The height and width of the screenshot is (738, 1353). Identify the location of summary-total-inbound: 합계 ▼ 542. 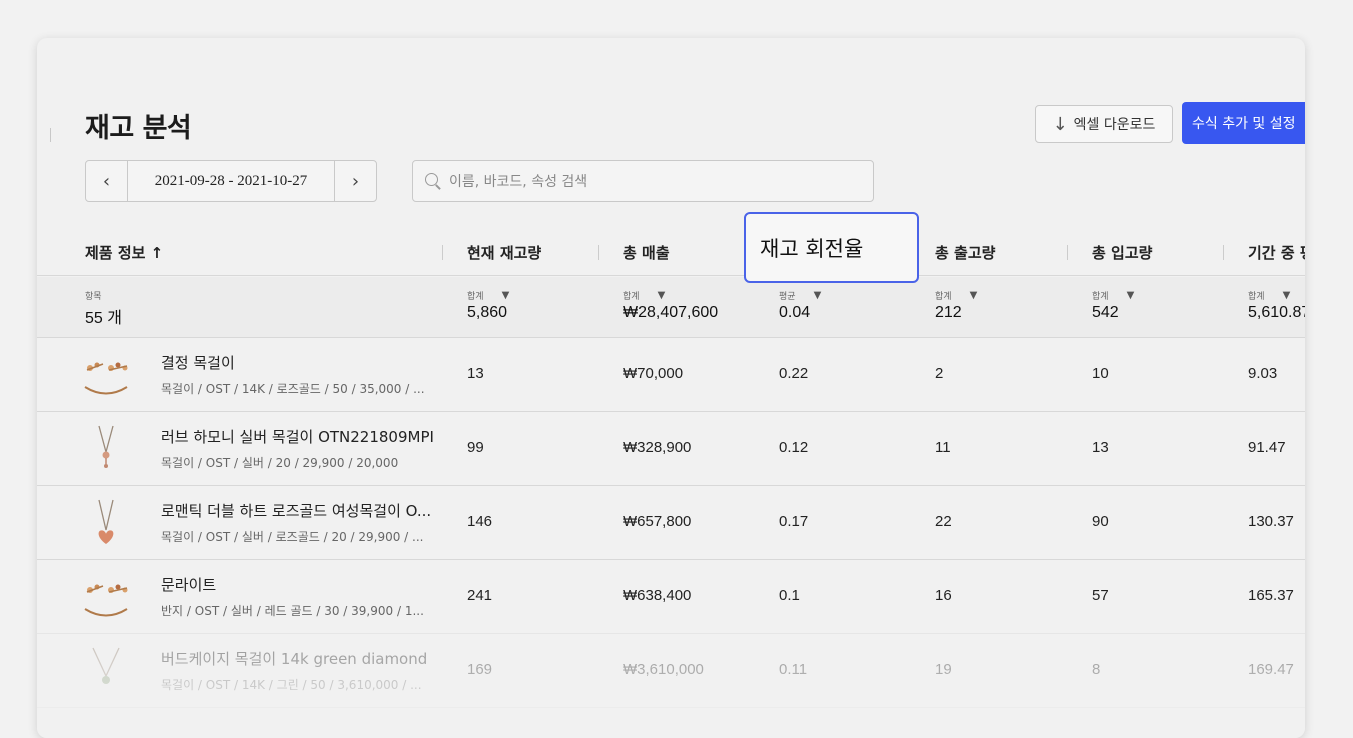
(1113, 306).